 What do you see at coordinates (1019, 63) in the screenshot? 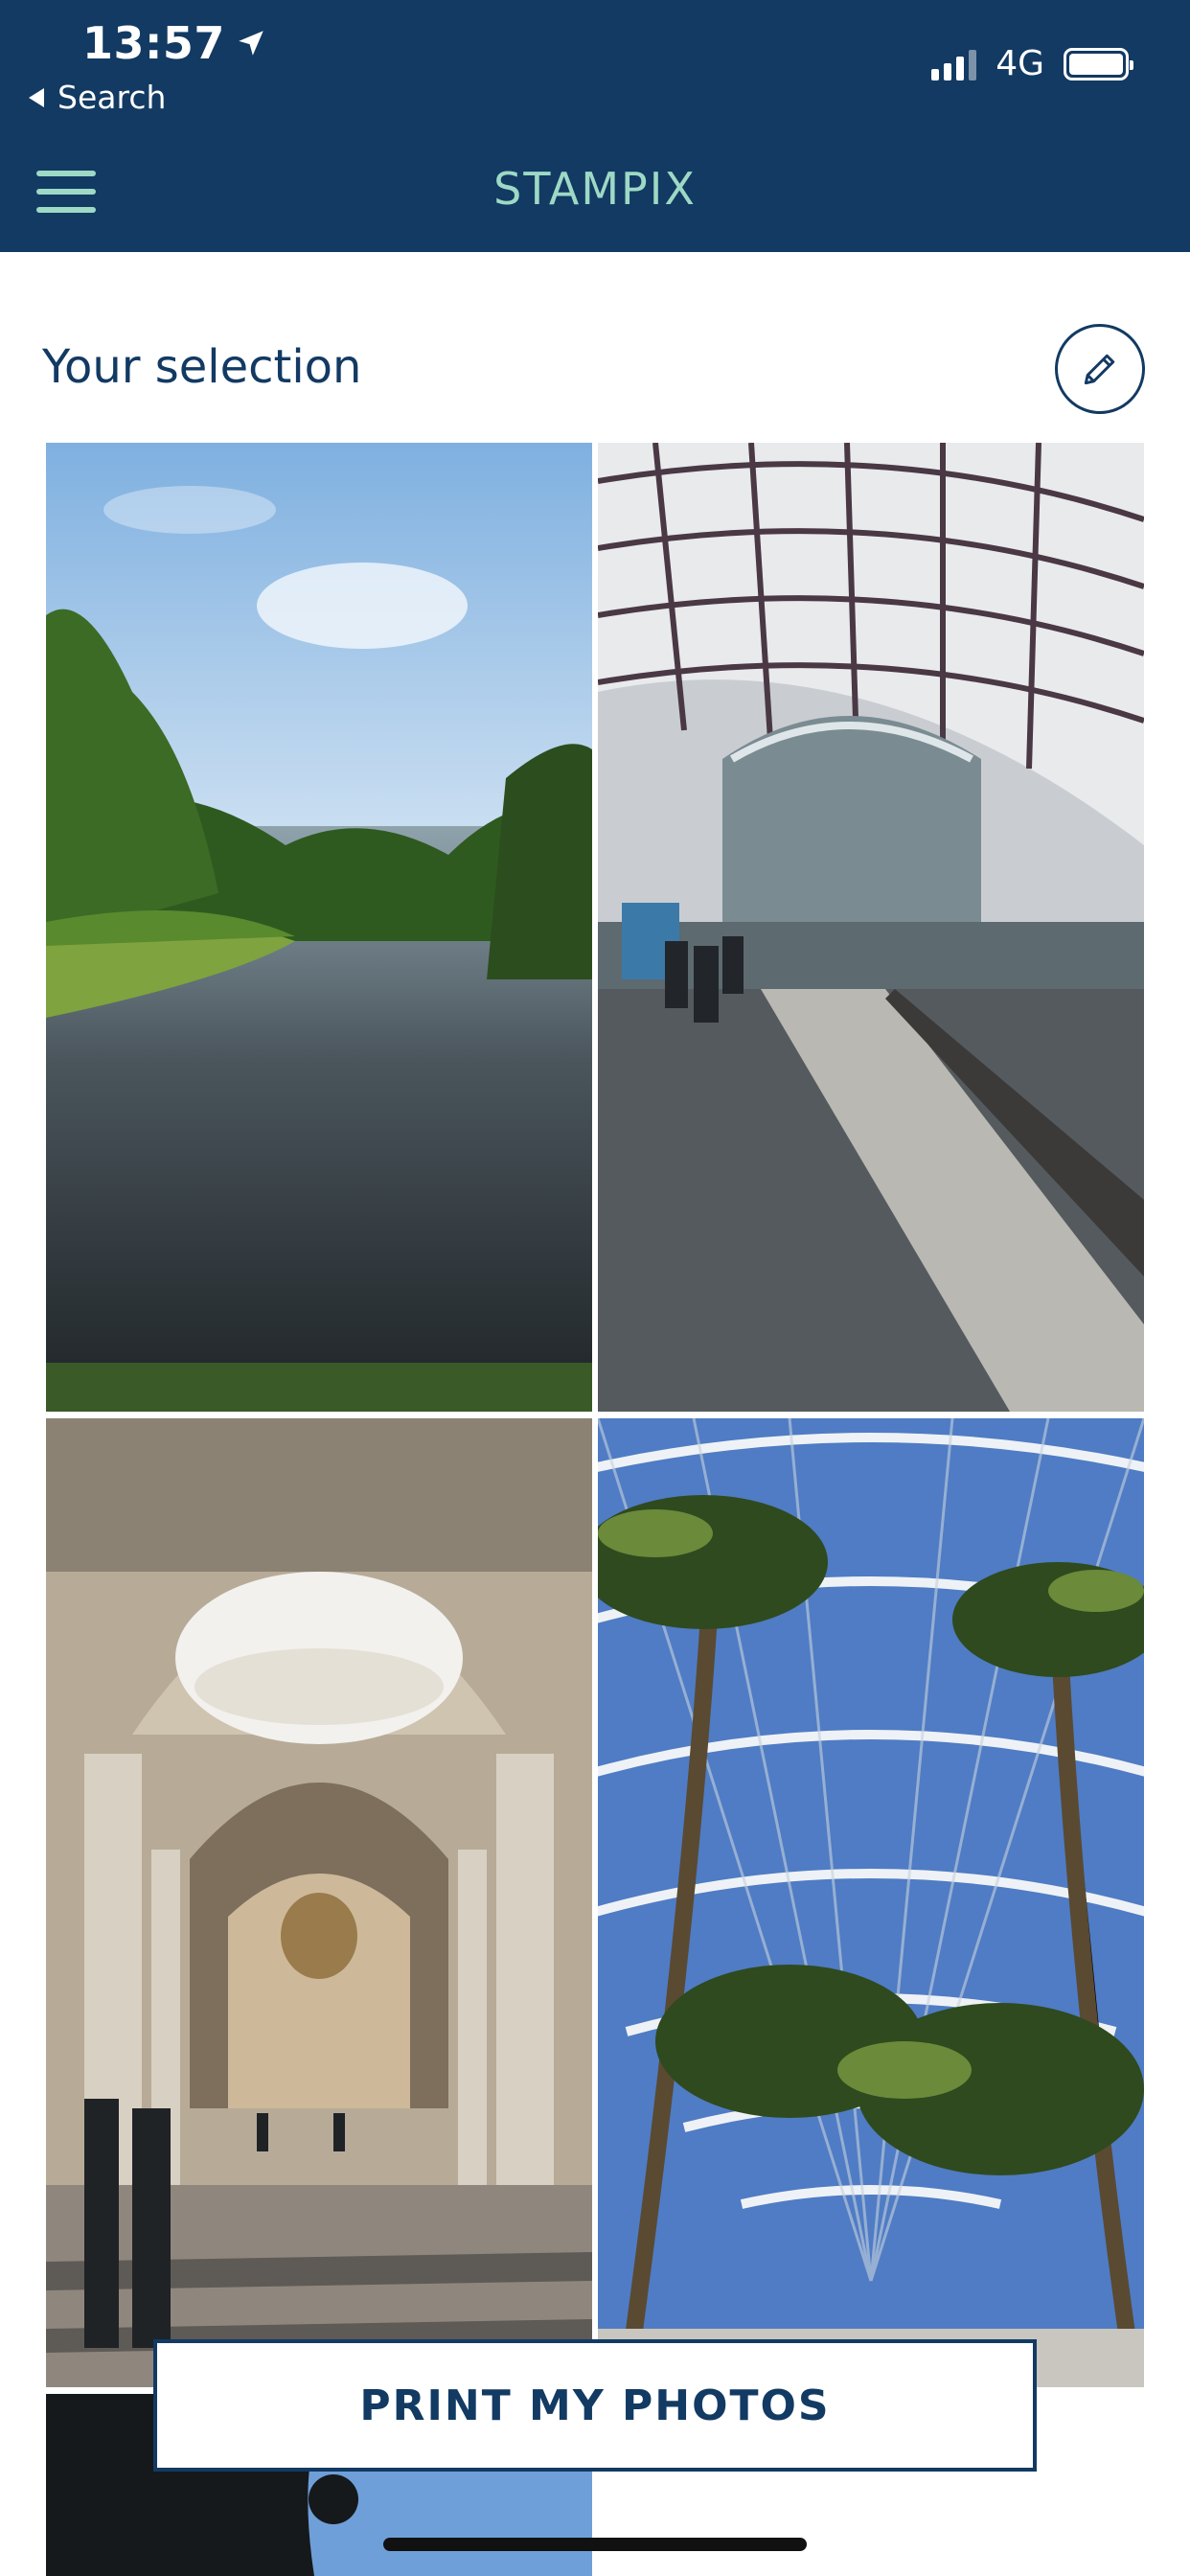
I see `network-type: 4G` at bounding box center [1019, 63].